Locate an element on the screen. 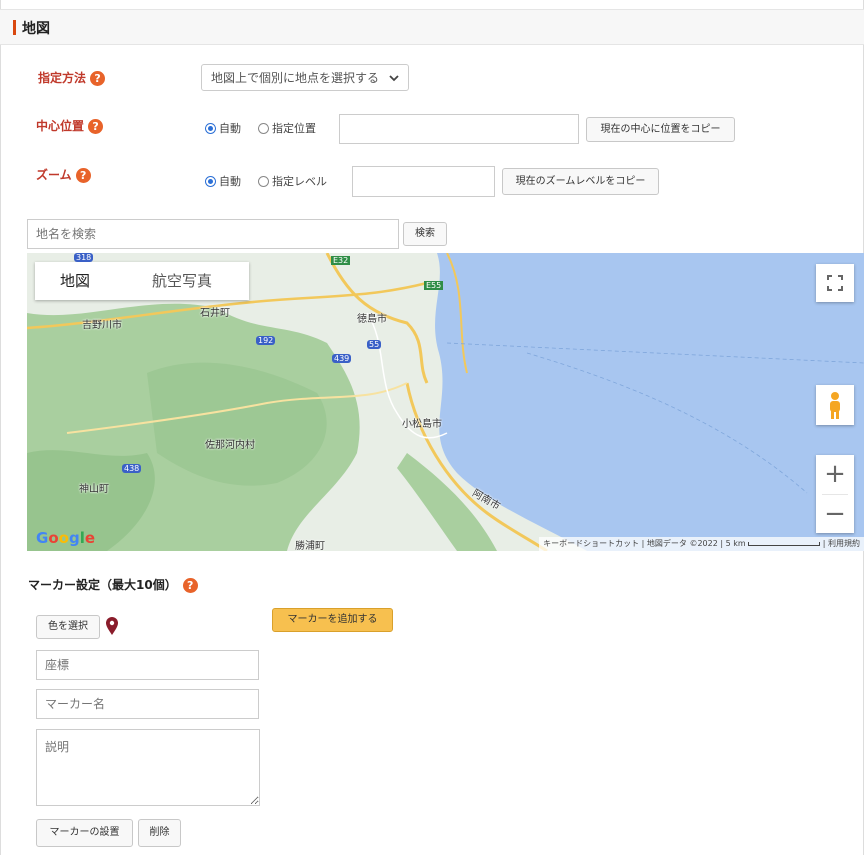 The width and height of the screenshot is (864, 855). road-shield: 439 is located at coordinates (342, 358).